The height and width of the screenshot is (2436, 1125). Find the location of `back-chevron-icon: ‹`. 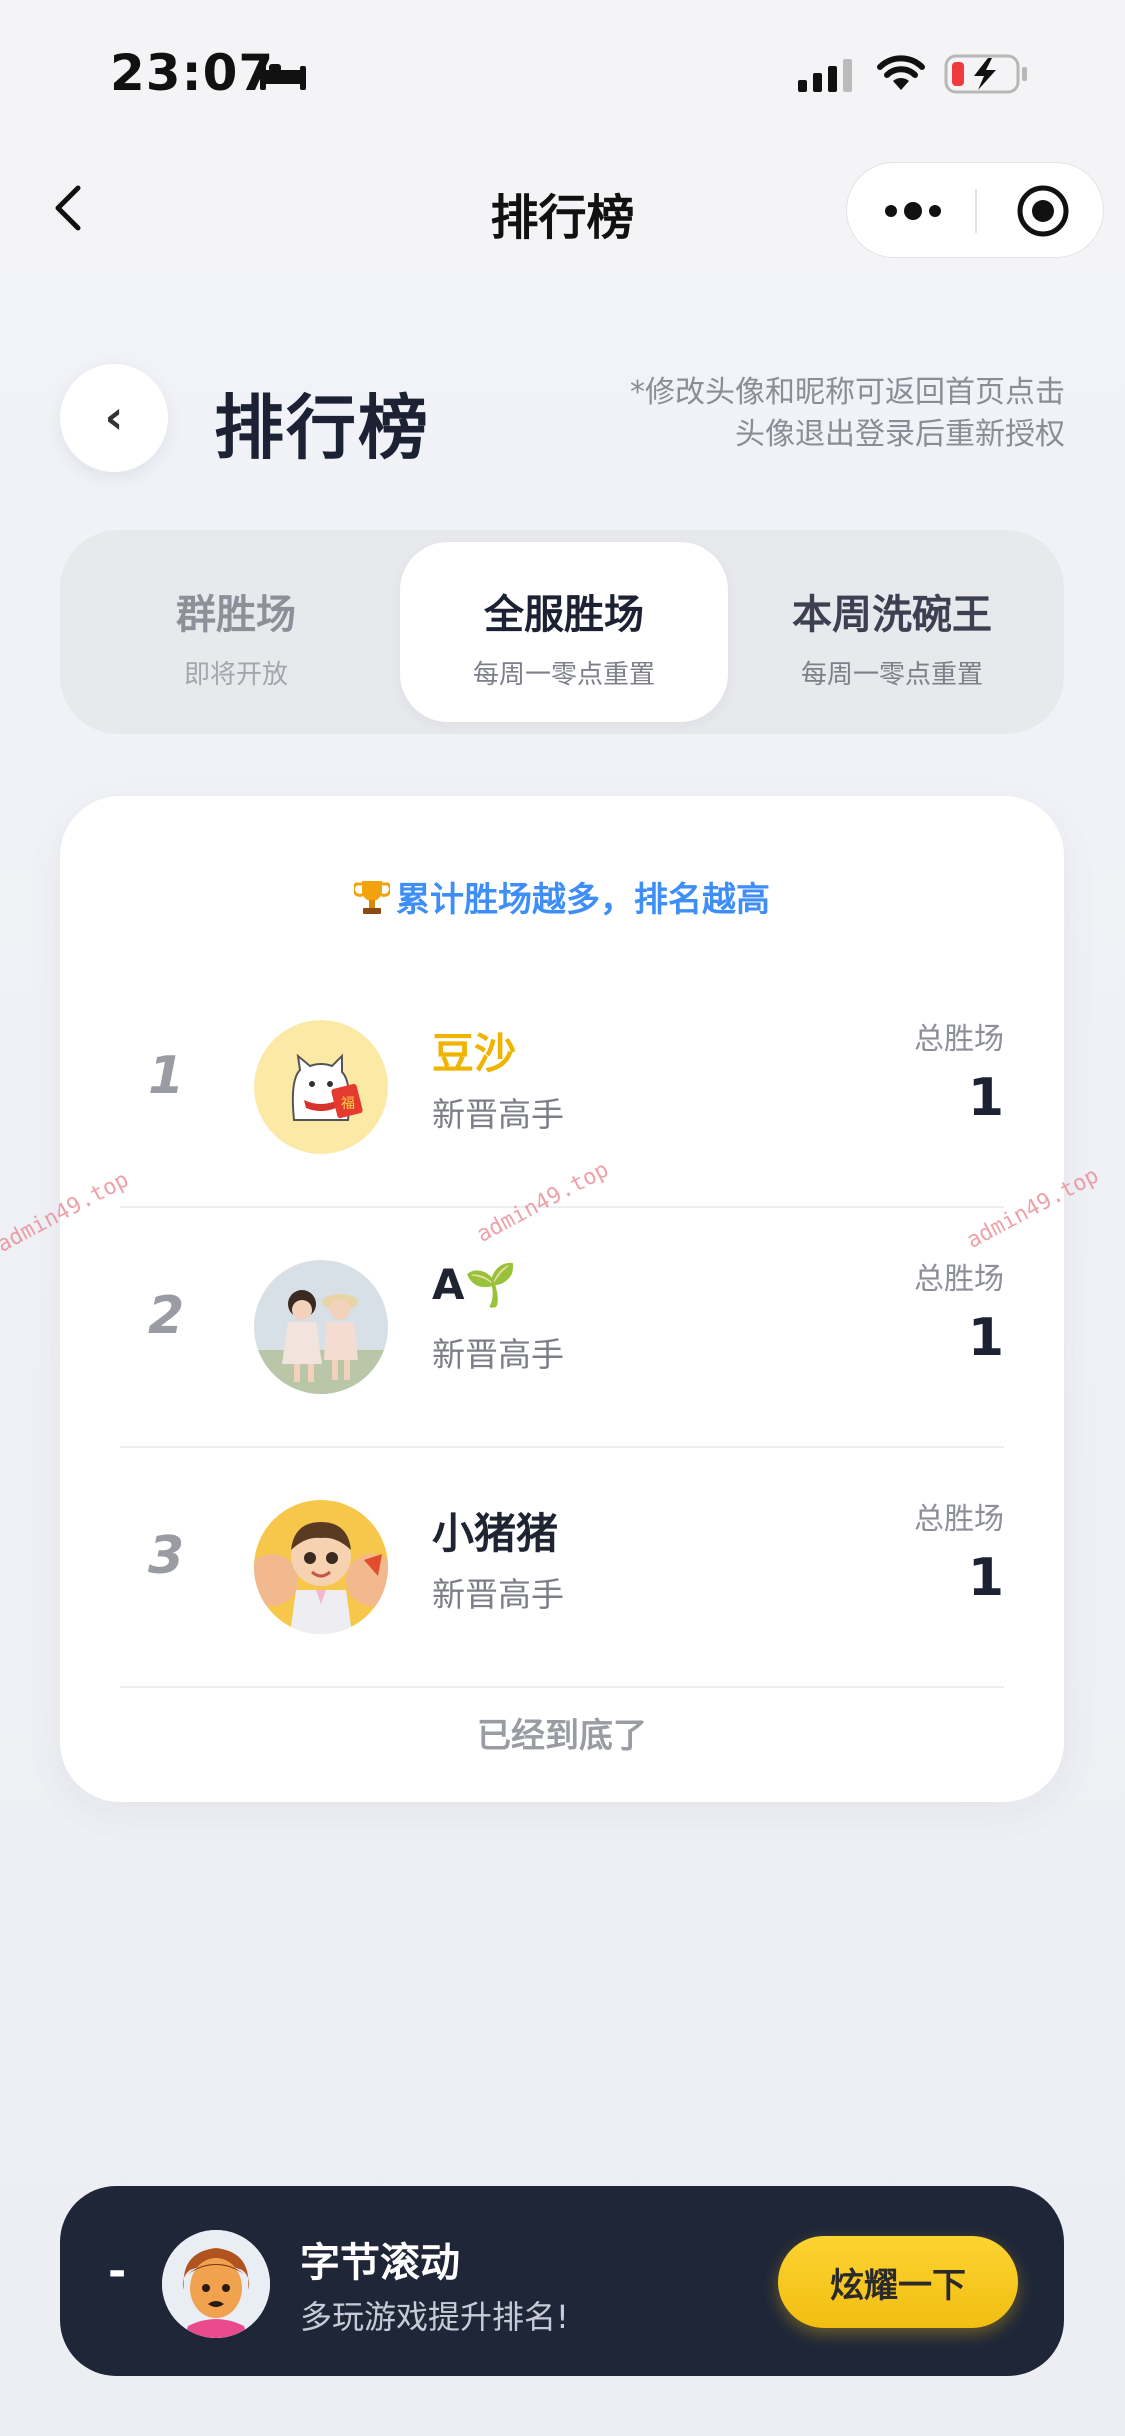

back-chevron-icon: ‹ is located at coordinates (114, 417).